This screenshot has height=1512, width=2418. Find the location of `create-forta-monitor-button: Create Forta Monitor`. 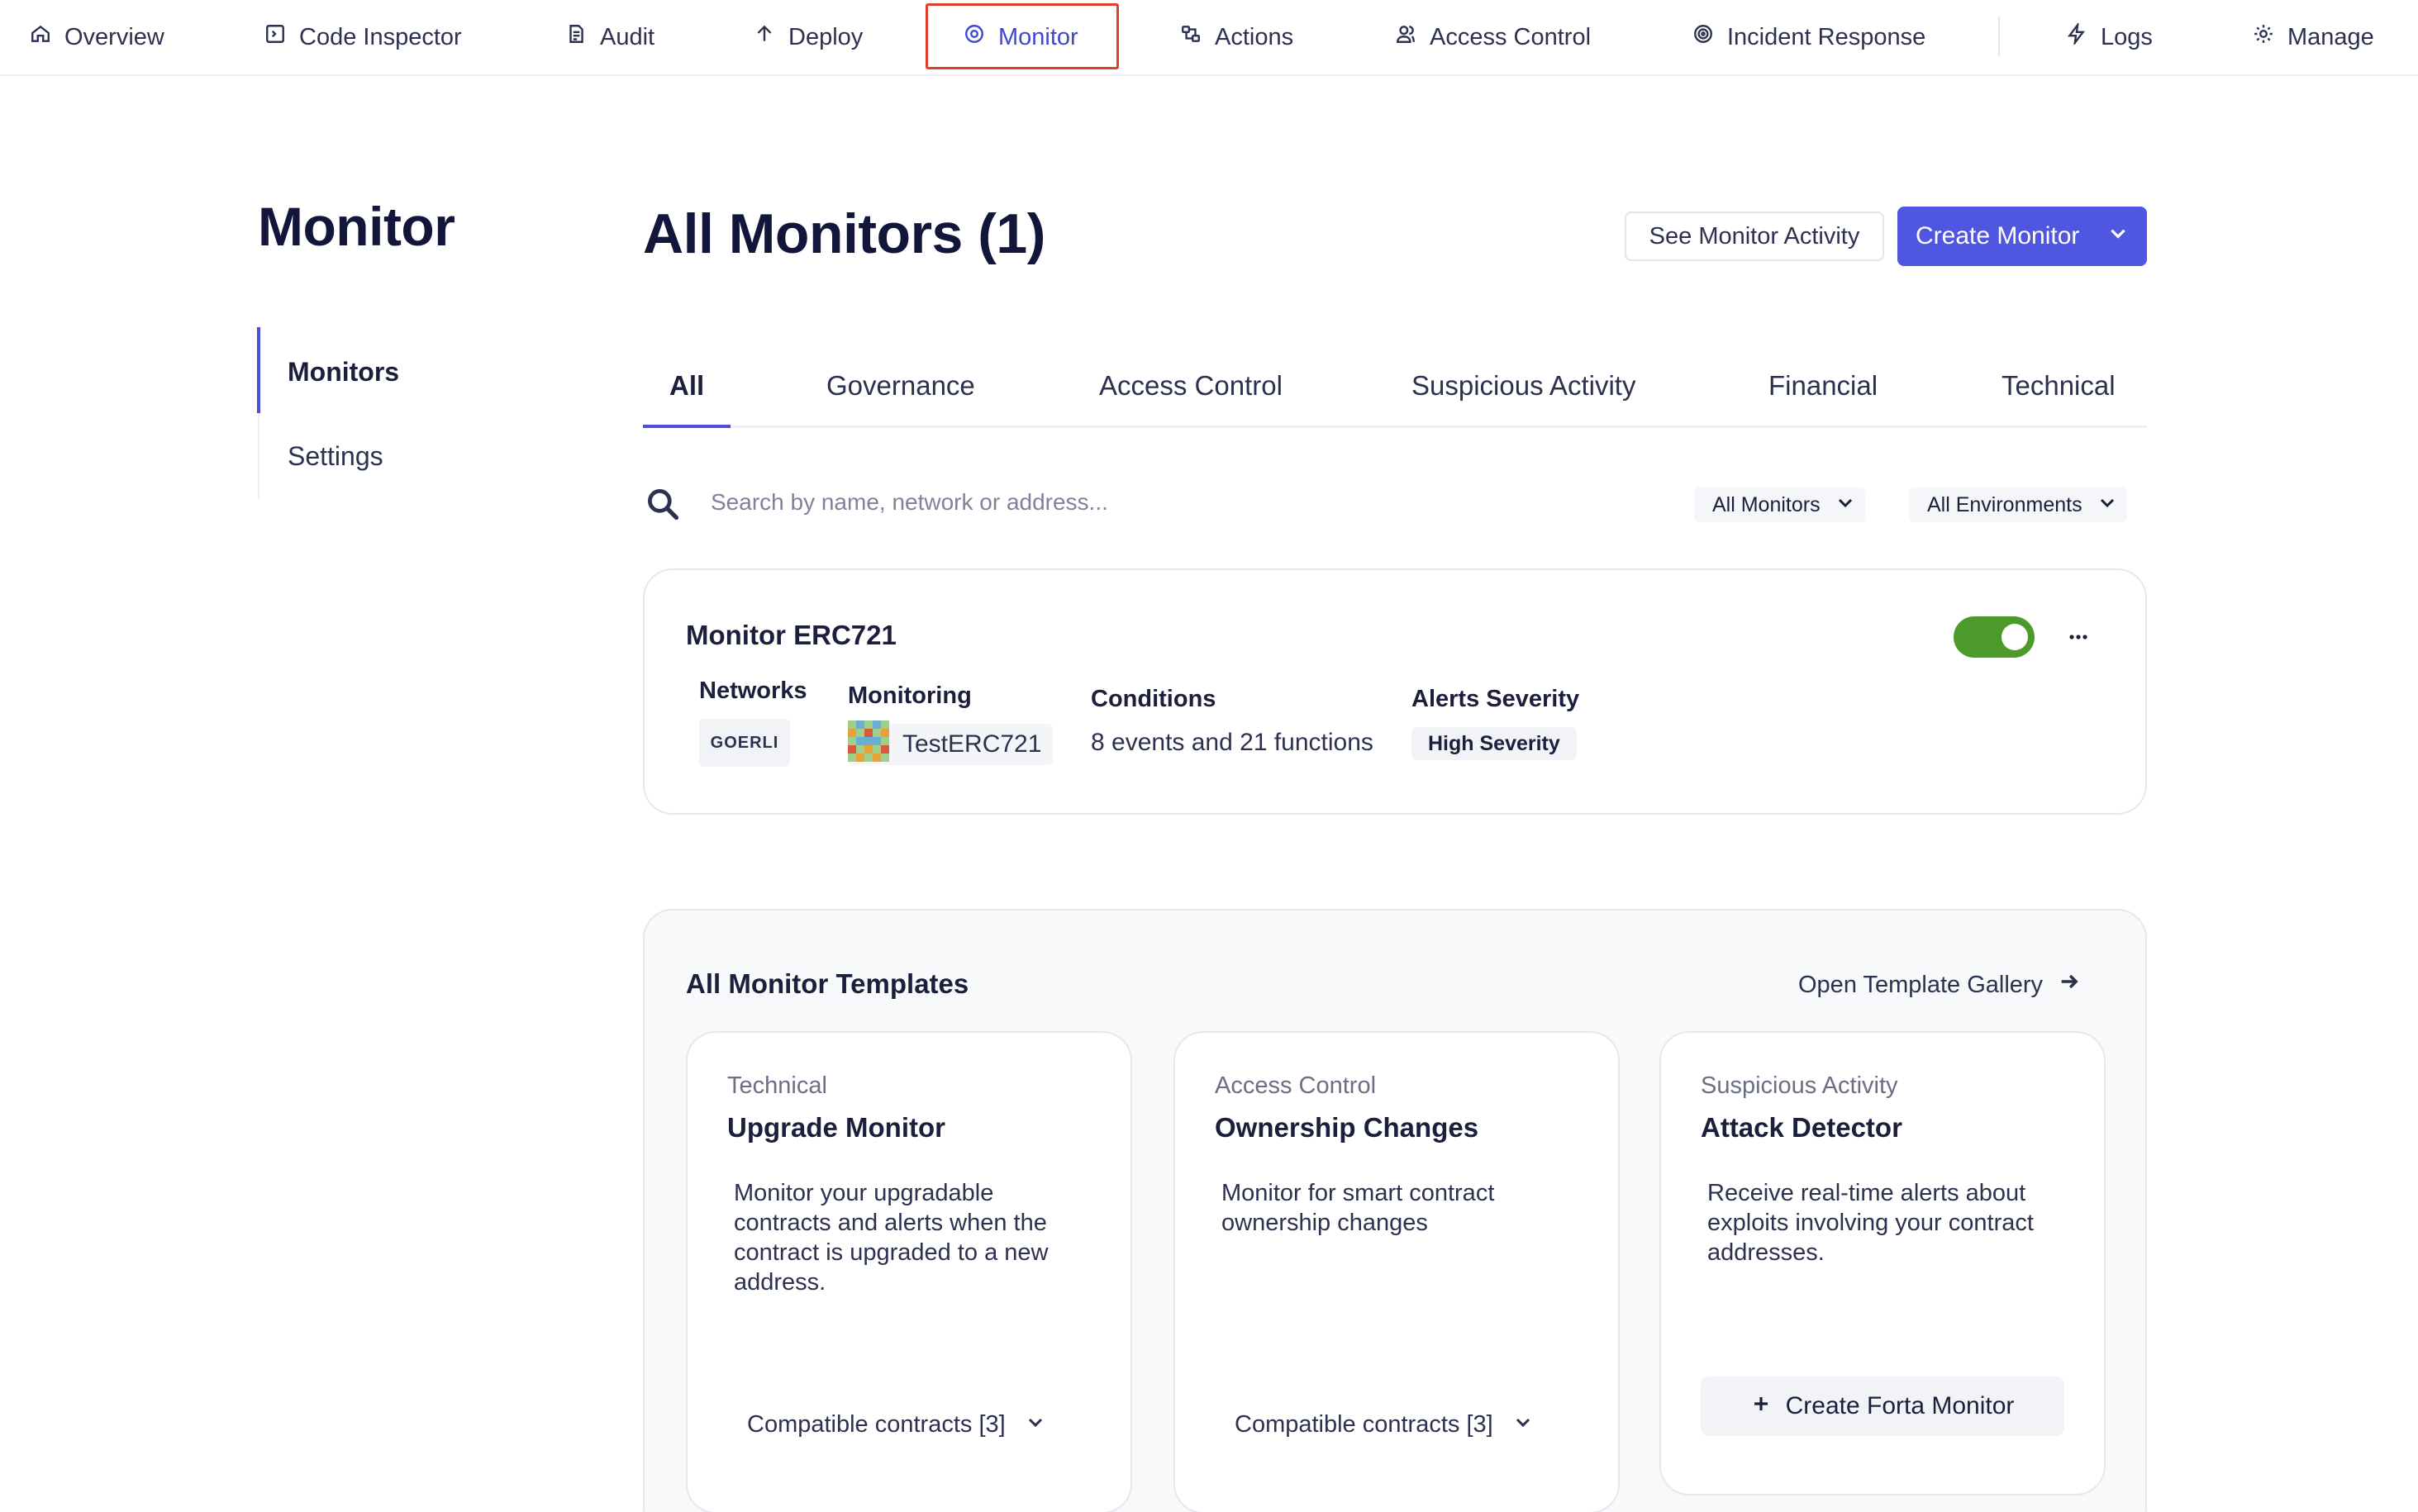

create-forta-monitor-button: Create Forta Monitor is located at coordinates (1882, 1406).